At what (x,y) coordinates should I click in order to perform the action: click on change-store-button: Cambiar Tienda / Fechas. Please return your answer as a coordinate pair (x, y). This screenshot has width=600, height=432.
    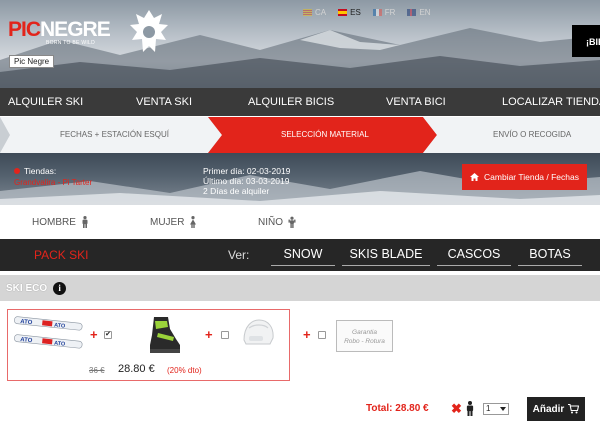
    Looking at the image, I should click on (524, 177).